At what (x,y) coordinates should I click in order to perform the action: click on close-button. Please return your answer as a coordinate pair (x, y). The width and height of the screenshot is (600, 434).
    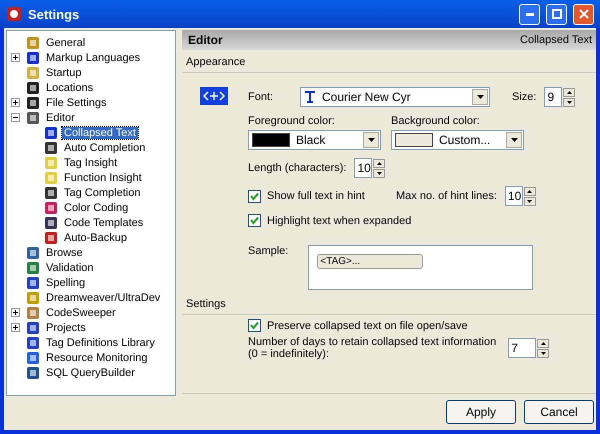
    Looking at the image, I should click on (583, 14).